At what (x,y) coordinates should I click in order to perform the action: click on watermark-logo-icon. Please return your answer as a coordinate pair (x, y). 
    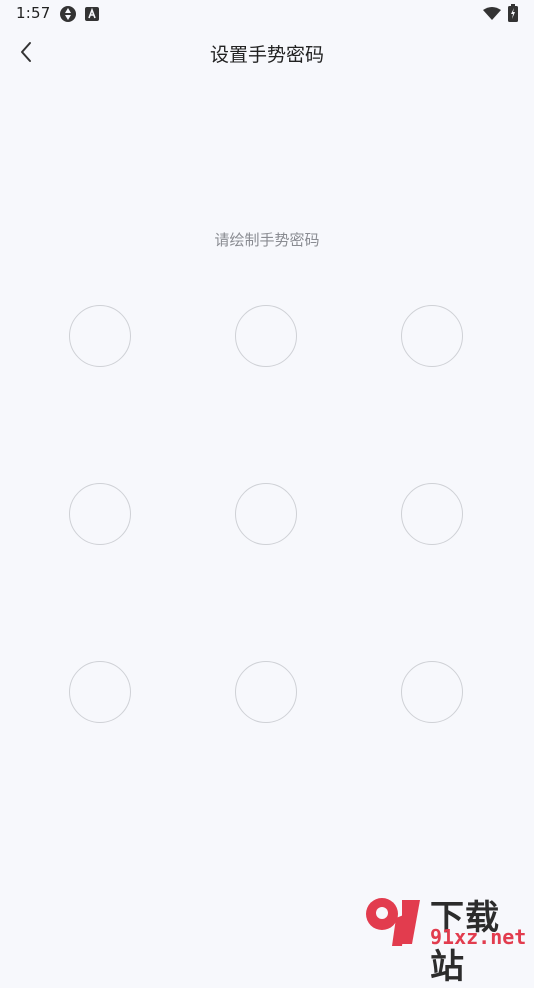
    Looking at the image, I should click on (395, 922).